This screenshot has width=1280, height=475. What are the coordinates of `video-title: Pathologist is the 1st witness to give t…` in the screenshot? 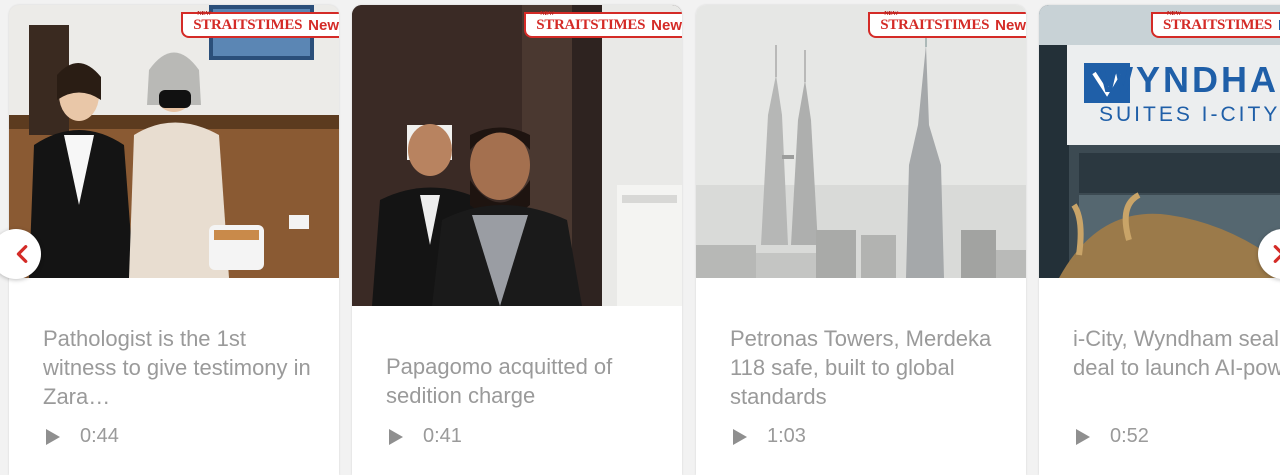 It's located at (184, 367).